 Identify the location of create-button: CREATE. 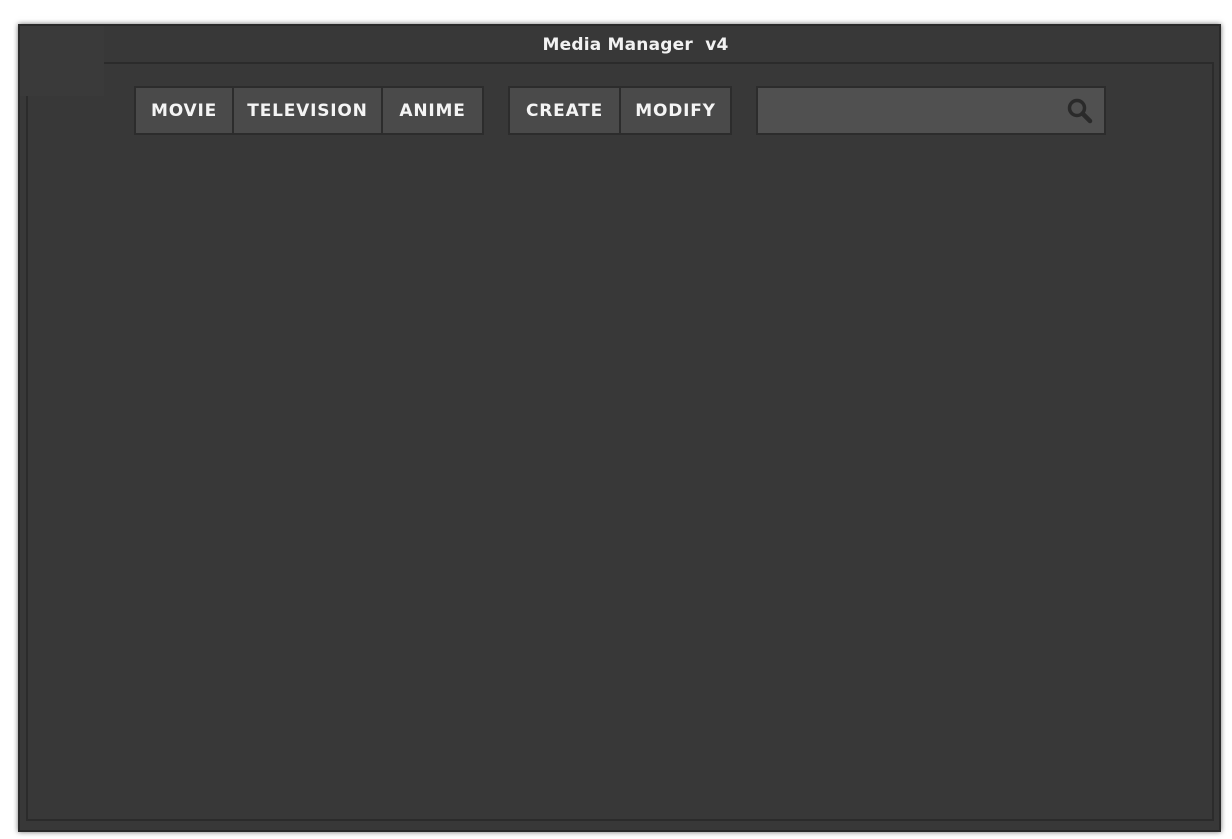
(564, 110).